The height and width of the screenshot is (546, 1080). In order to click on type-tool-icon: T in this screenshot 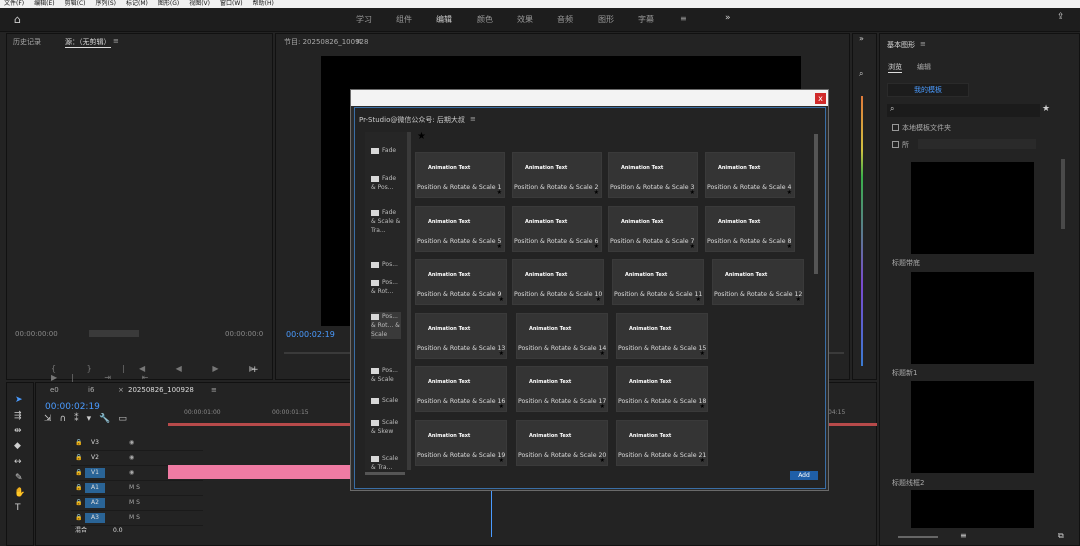, I will do `click(18, 508)`.